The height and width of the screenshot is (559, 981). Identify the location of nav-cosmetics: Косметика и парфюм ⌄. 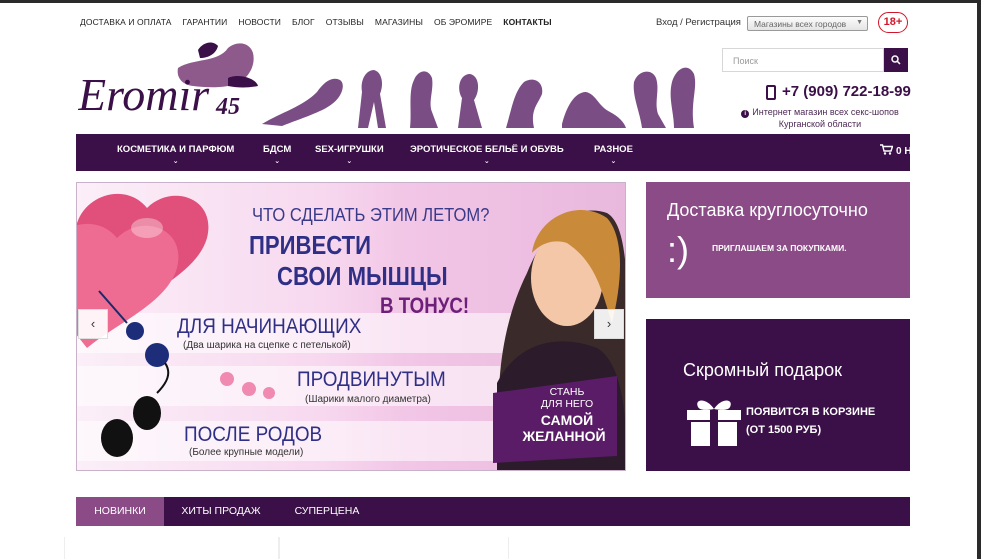
(176, 154).